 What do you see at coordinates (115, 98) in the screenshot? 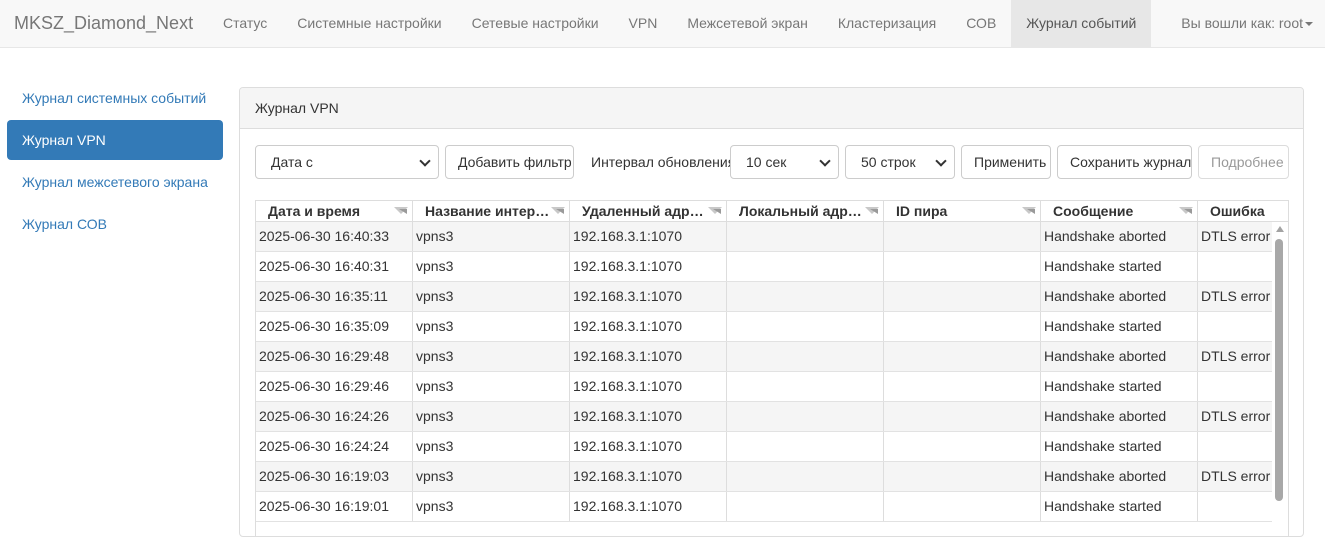
I see `sidebar-item-system-log: Журнал системных событий` at bounding box center [115, 98].